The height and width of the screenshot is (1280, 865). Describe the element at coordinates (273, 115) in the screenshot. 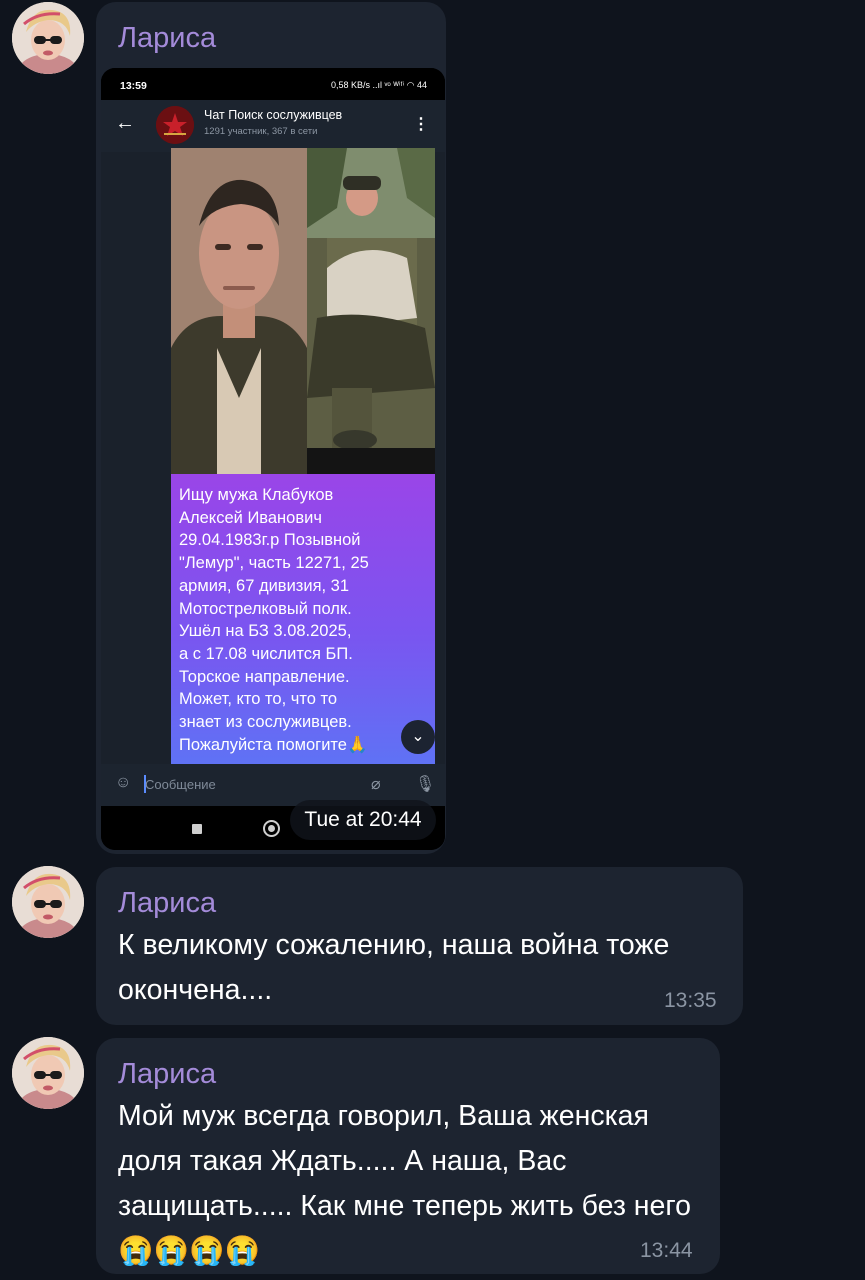

I see `chat-title: Чат Поиск сослуживцев` at that location.